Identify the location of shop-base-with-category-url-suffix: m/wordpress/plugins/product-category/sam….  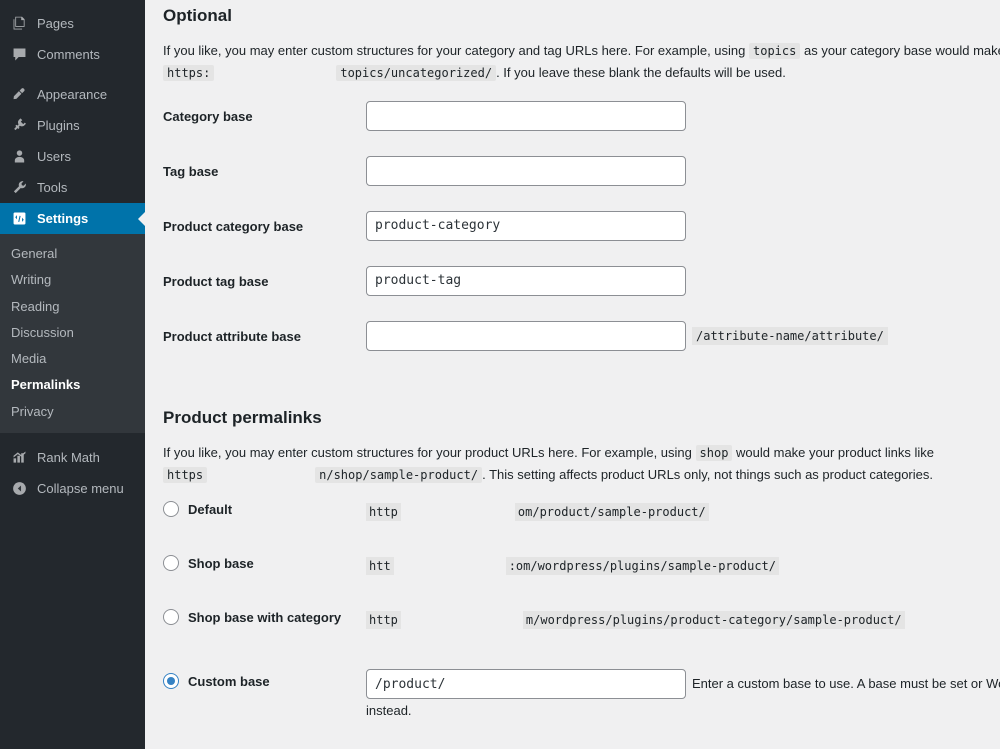
(713, 620).